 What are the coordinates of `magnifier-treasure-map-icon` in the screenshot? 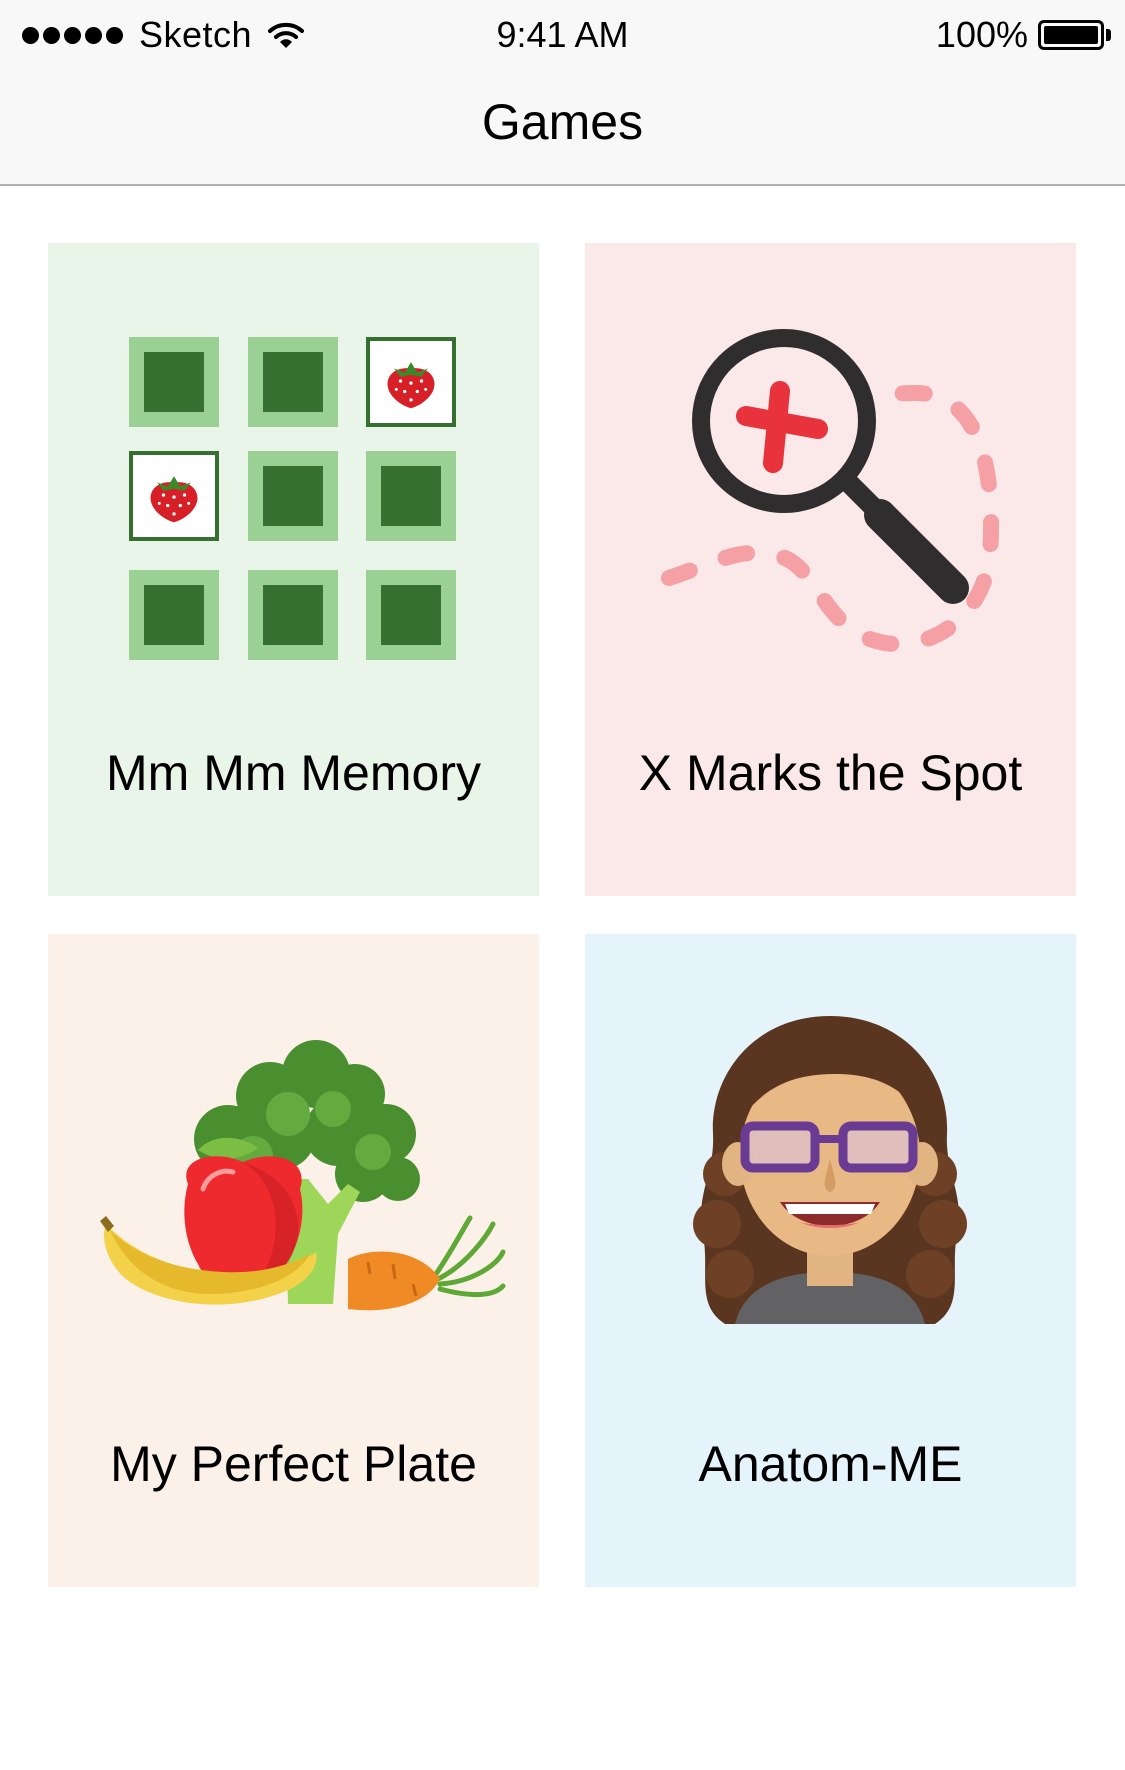 It's located at (830, 491).